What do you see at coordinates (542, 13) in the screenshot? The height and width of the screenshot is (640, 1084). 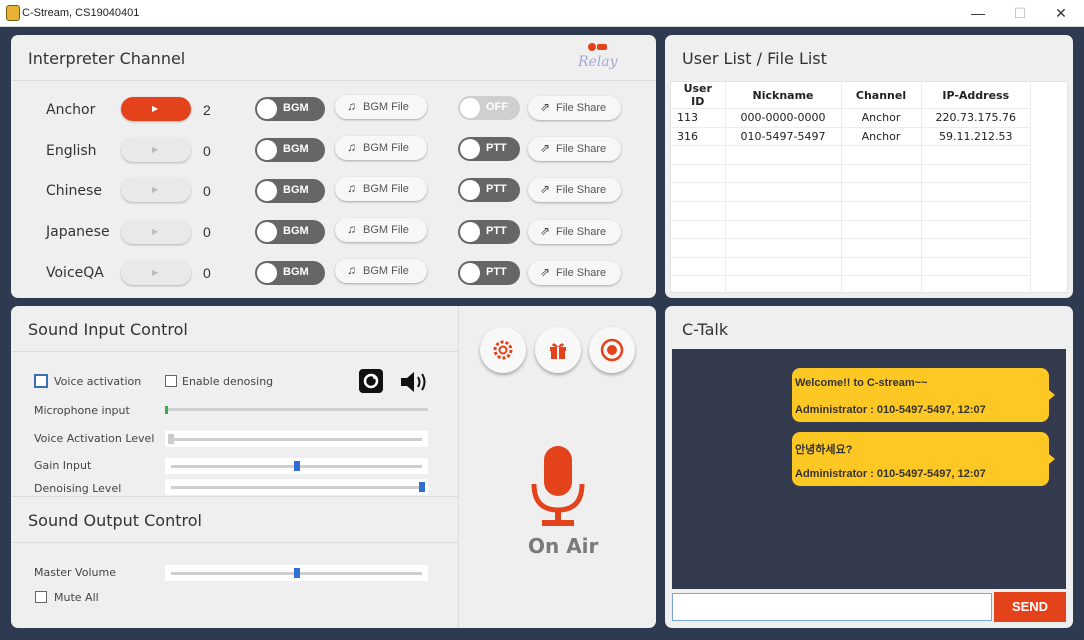 I see `title-bar: C-Stream, CS19040401 — ☐ ✕` at bounding box center [542, 13].